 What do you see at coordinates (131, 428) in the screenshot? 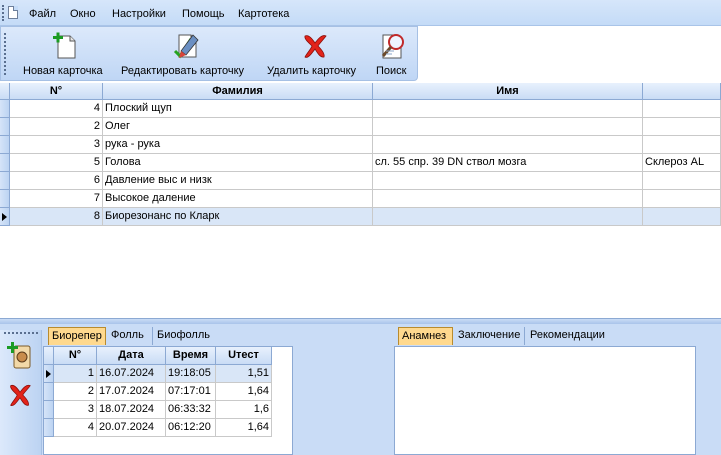
I see `cell-date: 20.07.2024` at bounding box center [131, 428].